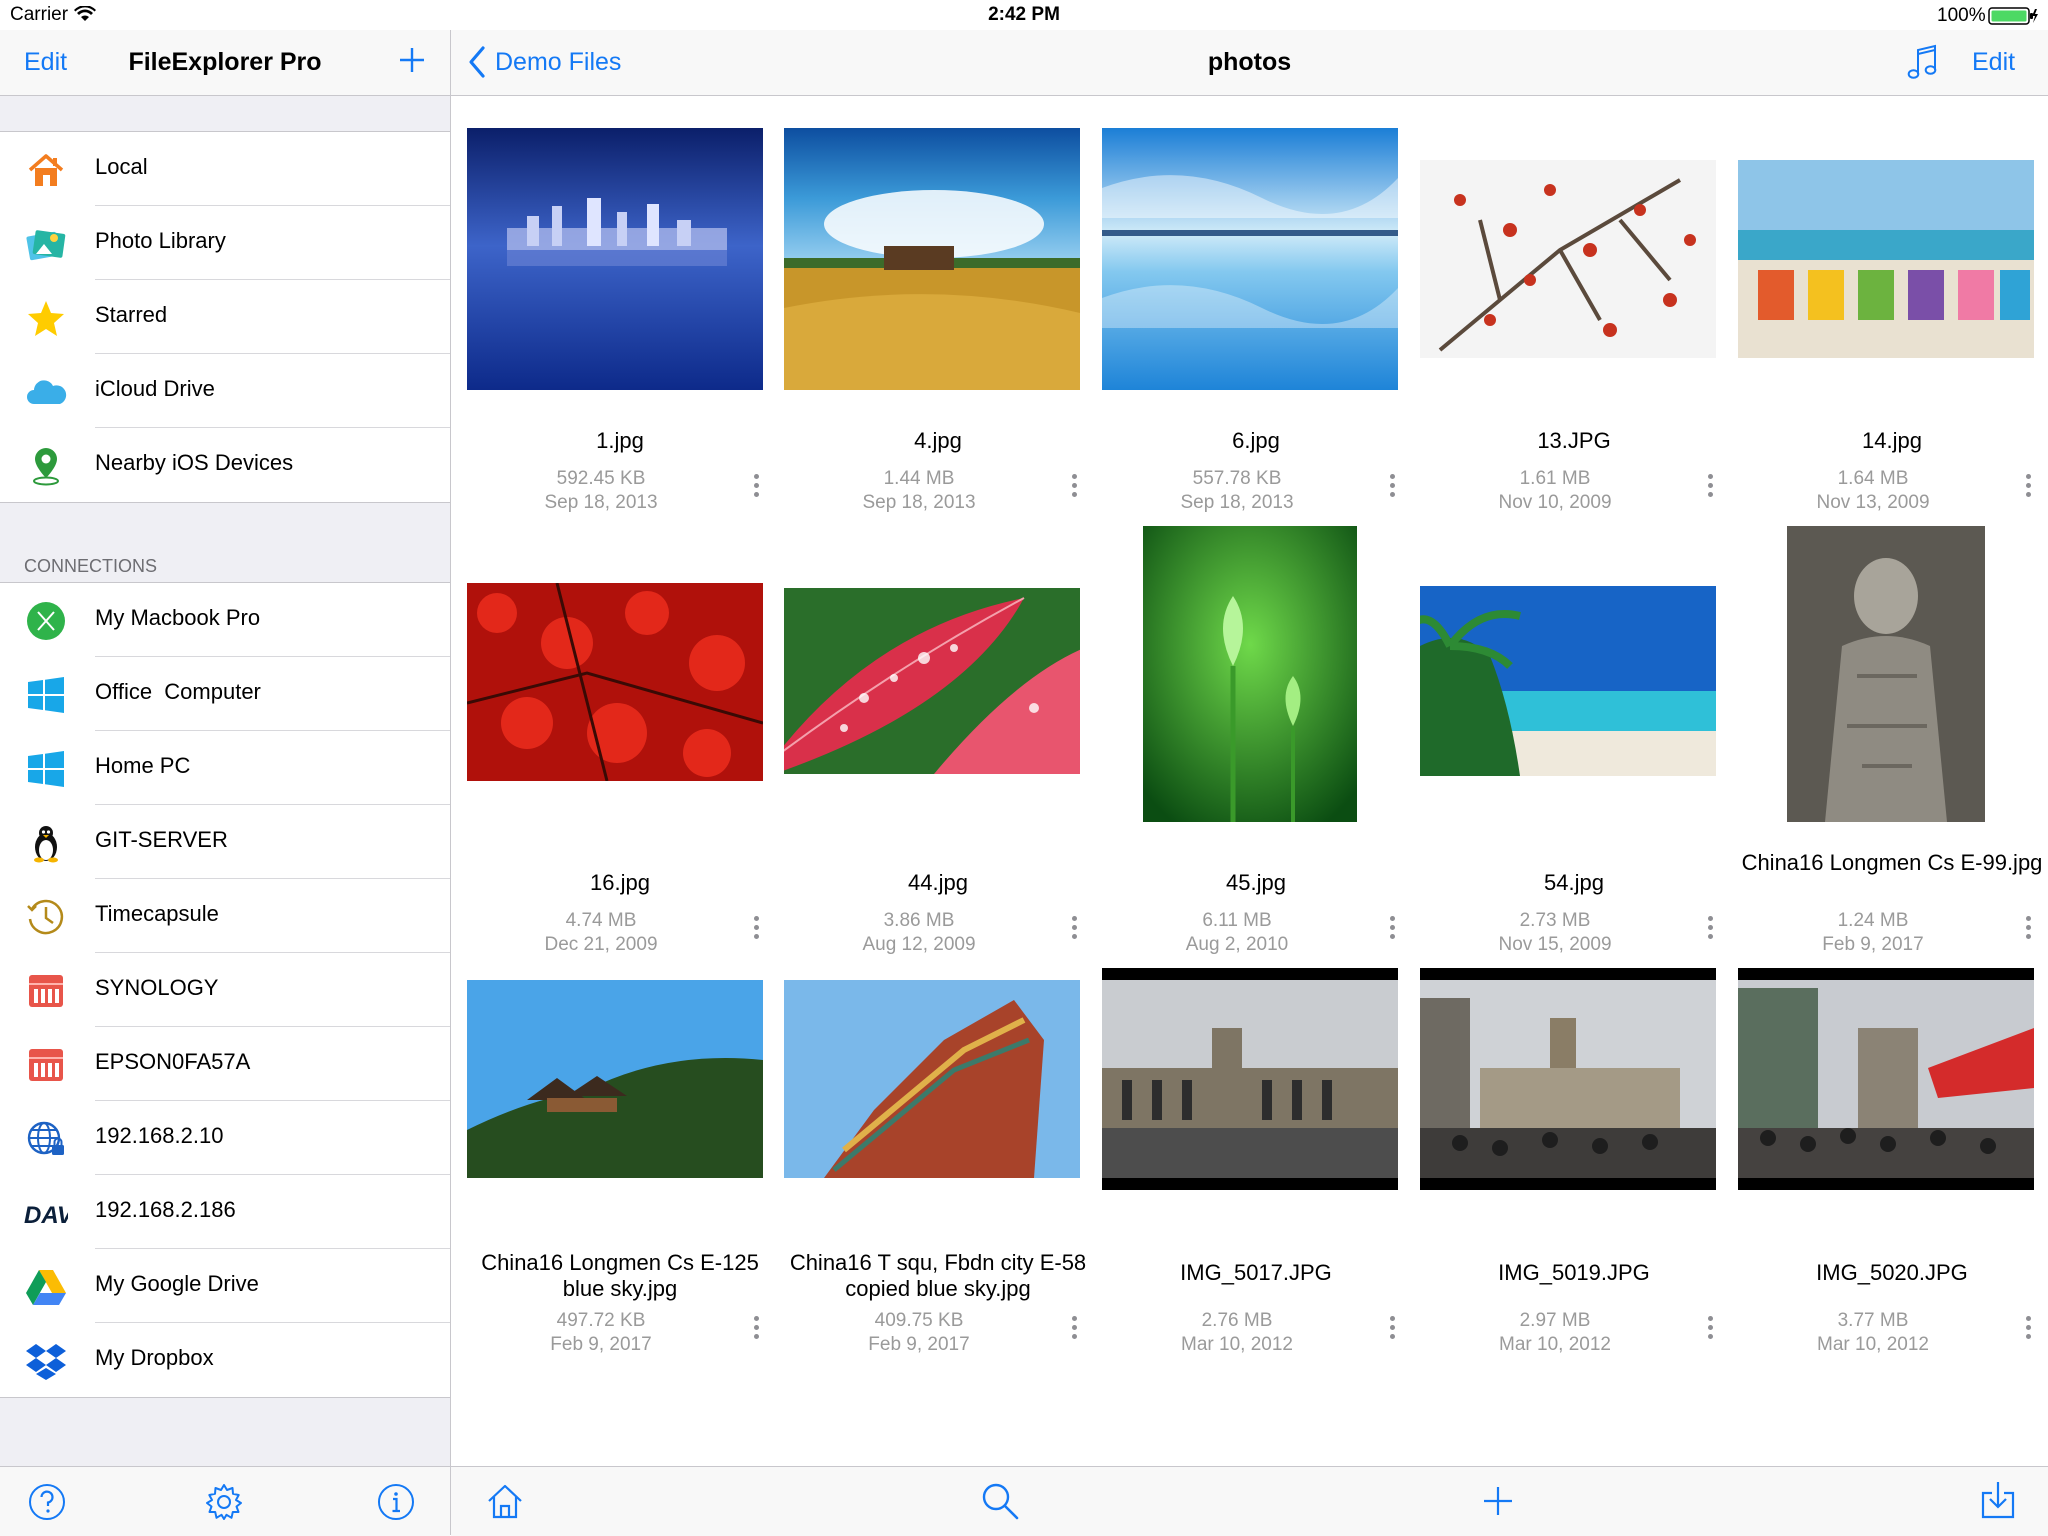 The height and width of the screenshot is (1536, 2048). Describe the element at coordinates (1873, 502) in the screenshot. I see `file-date: Nov 13, 2009` at that location.